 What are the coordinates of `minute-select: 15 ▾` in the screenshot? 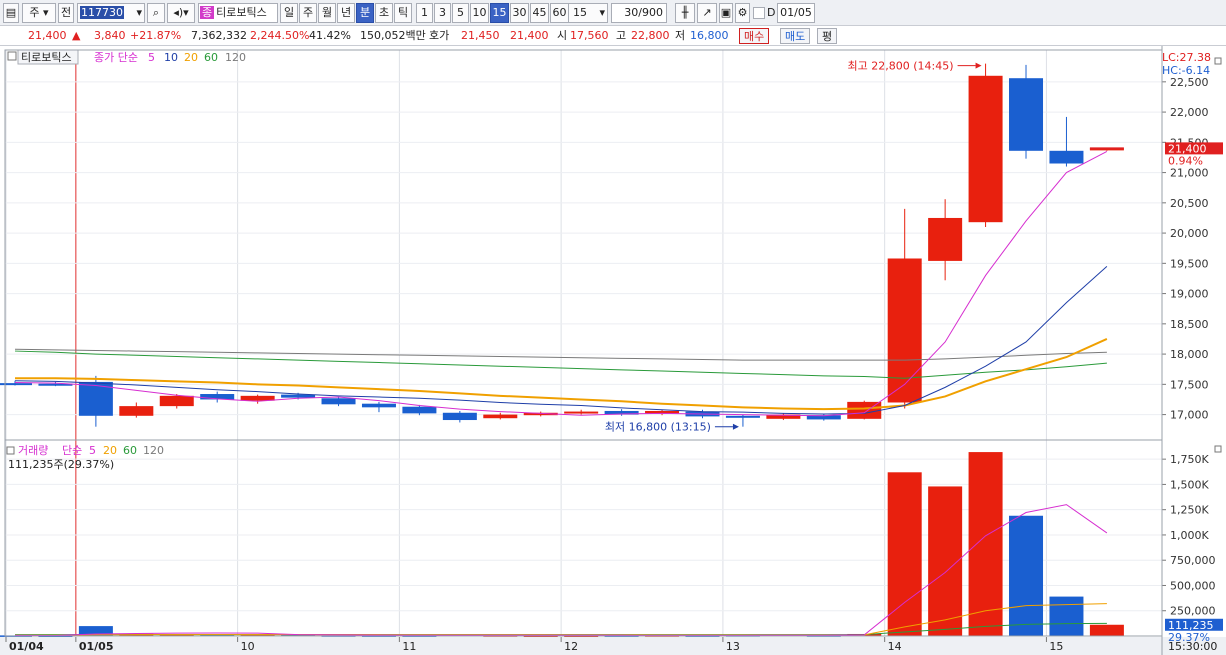 It's located at (588, 13).